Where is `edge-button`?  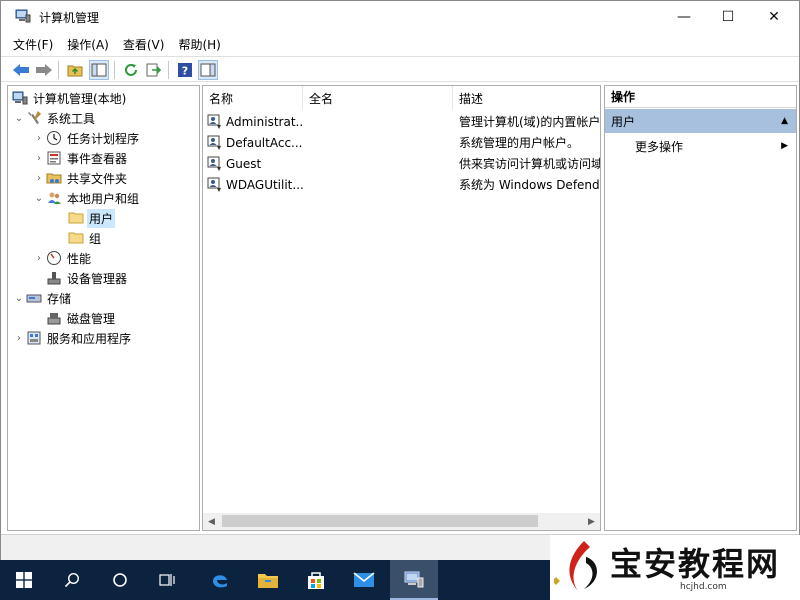
edge-button is located at coordinates (220, 580).